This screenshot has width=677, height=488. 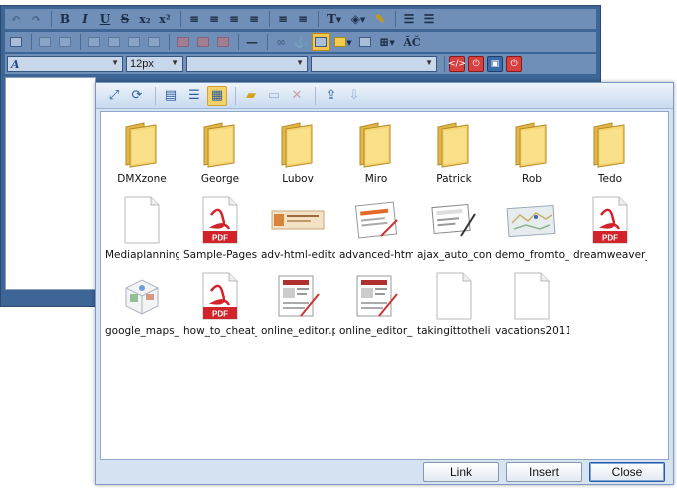 What do you see at coordinates (254, 19) in the screenshot?
I see `align-justify-icon: ≡` at bounding box center [254, 19].